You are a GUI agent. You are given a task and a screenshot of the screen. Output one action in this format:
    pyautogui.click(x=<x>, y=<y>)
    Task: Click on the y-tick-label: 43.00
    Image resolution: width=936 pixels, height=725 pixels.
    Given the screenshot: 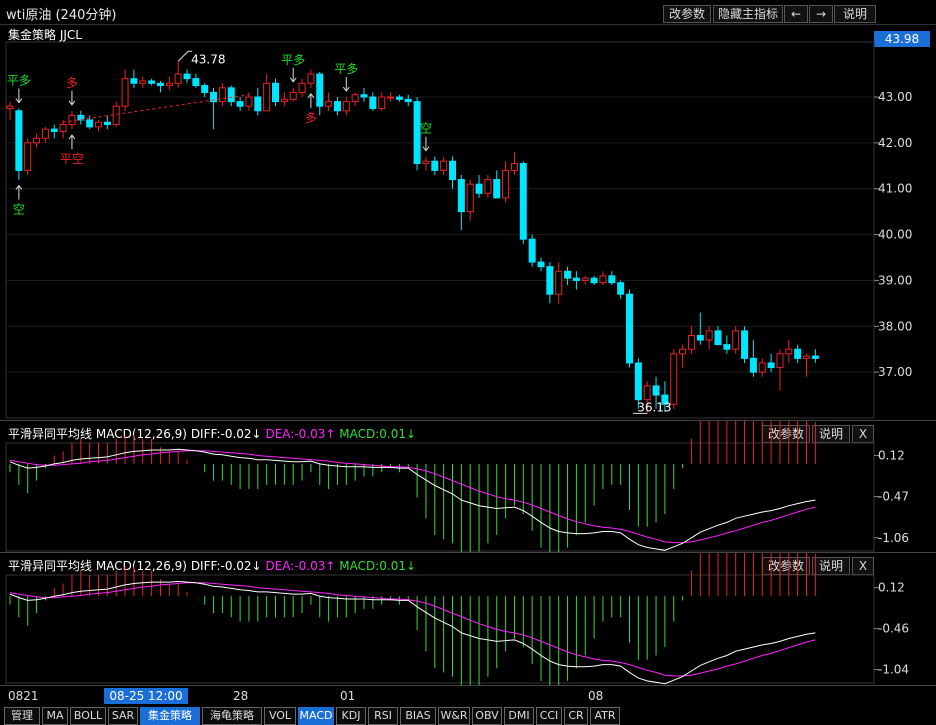 What is the action you would take?
    pyautogui.click(x=895, y=97)
    